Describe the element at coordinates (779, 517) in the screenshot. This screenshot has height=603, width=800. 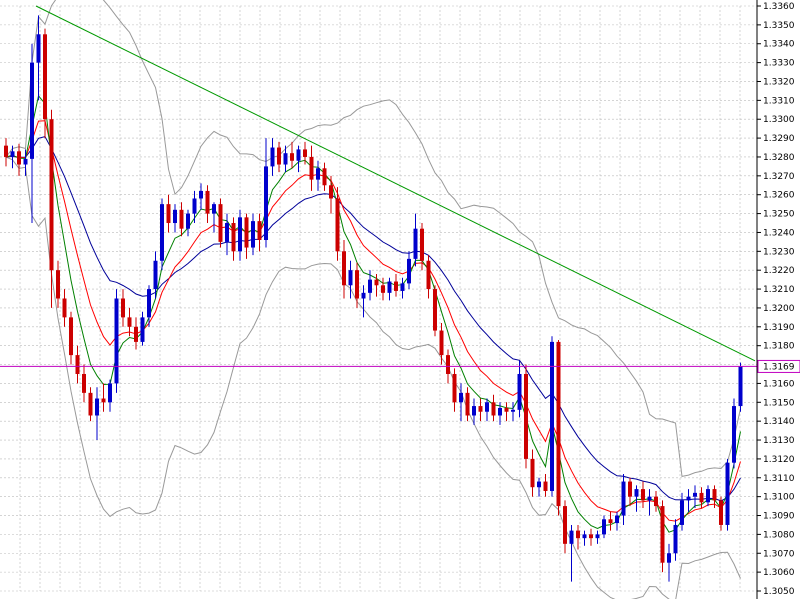
I see `price-tick-label: 1.3090` at that location.